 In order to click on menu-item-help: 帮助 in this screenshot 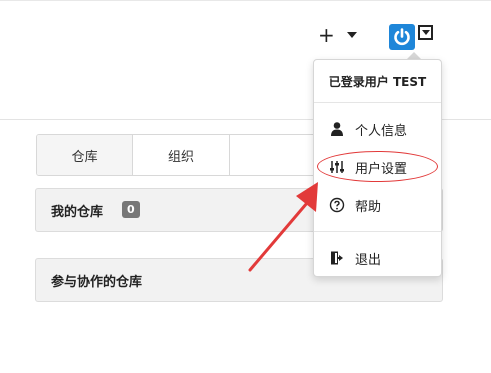, I will do `click(377, 205)`.